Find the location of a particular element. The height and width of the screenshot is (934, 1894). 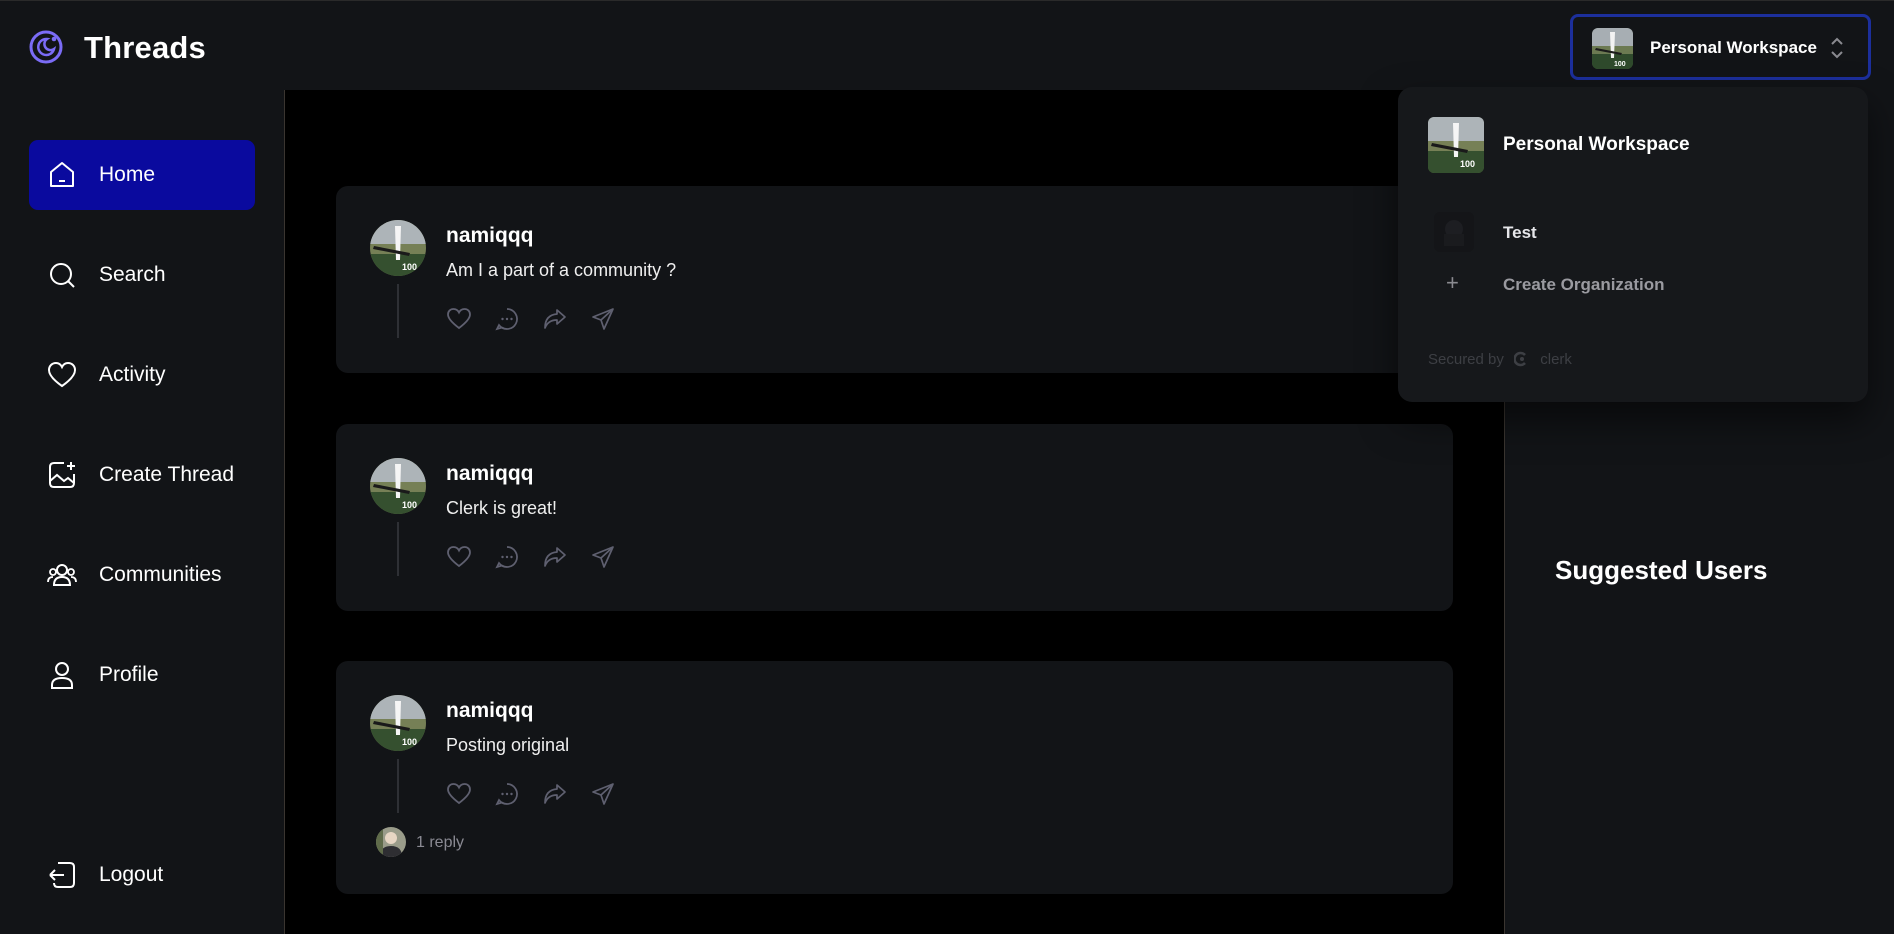

secured-by-text: Secured by is located at coordinates (1466, 359).